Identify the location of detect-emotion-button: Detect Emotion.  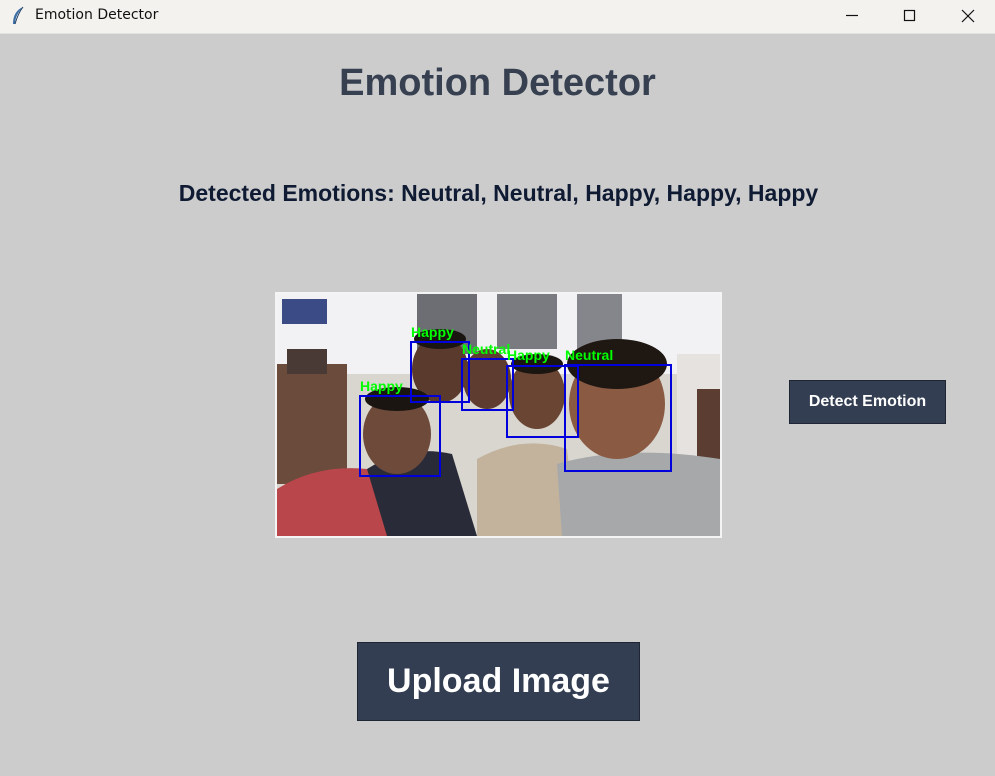
(867, 402).